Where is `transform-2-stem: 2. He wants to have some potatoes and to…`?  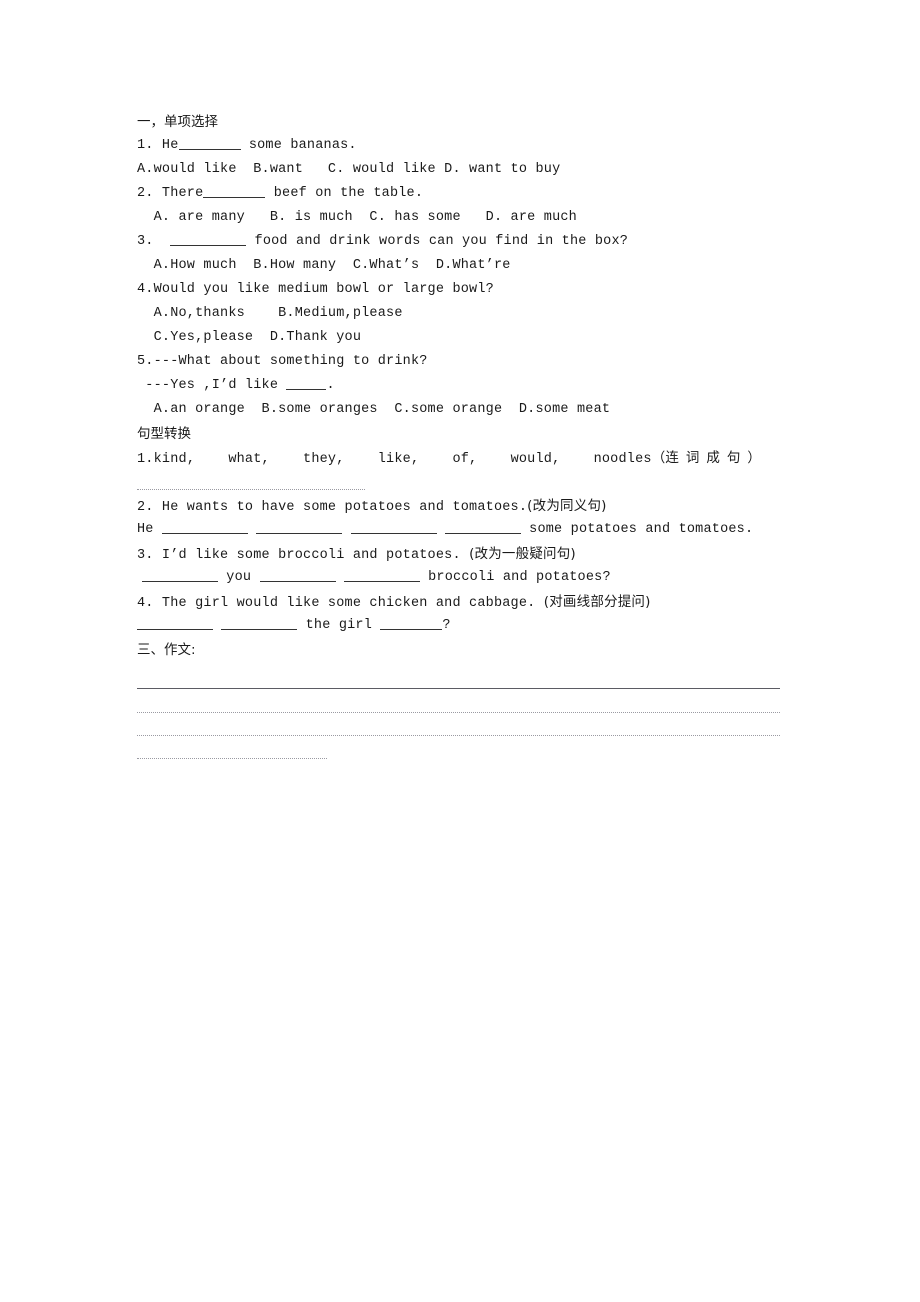 transform-2-stem: 2. He wants to have some potatoes and to… is located at coordinates (487, 506).